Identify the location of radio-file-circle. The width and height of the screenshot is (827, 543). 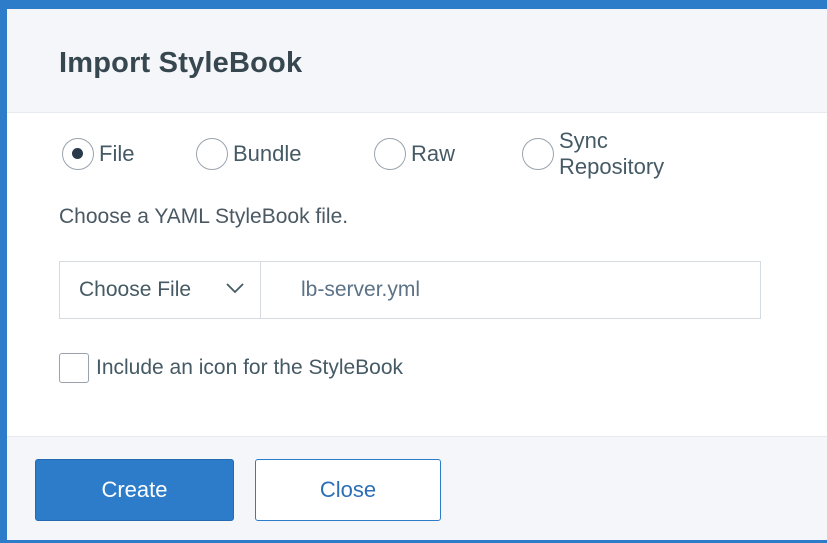
(78, 154).